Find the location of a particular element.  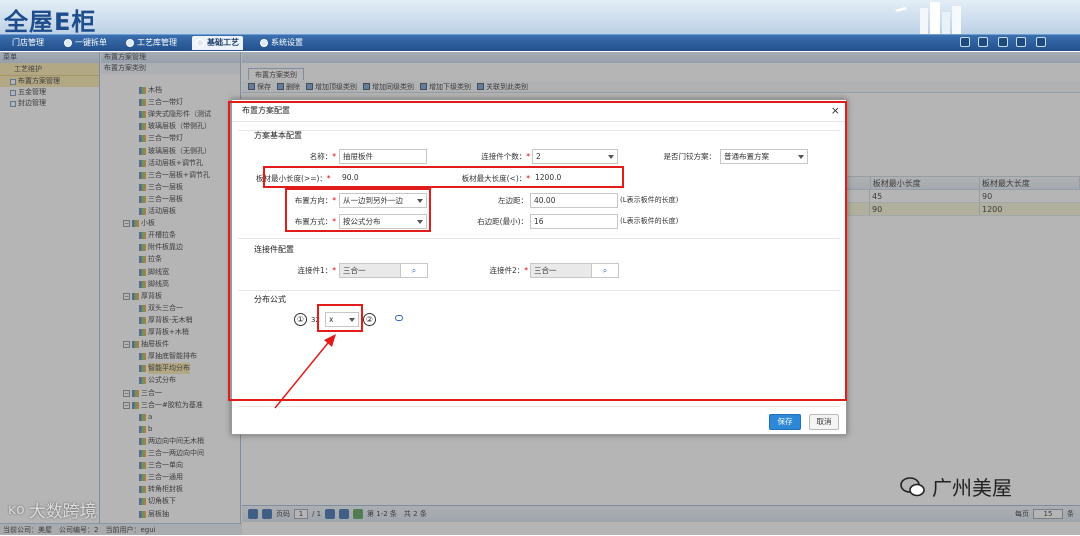

menu-tab-basic-process: 基础工艺 is located at coordinates (217, 43).